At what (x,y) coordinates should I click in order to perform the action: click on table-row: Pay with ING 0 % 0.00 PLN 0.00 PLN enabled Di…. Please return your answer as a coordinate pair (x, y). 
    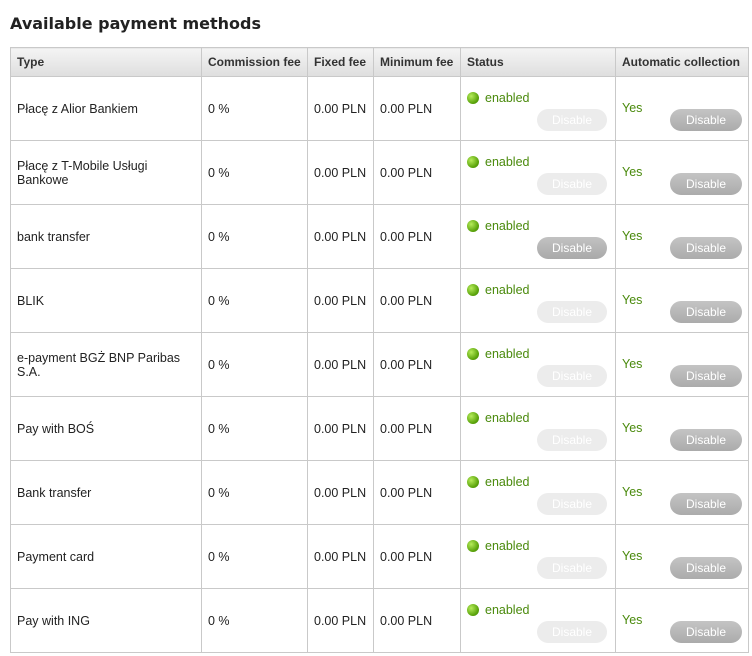
    Looking at the image, I should click on (379, 620).